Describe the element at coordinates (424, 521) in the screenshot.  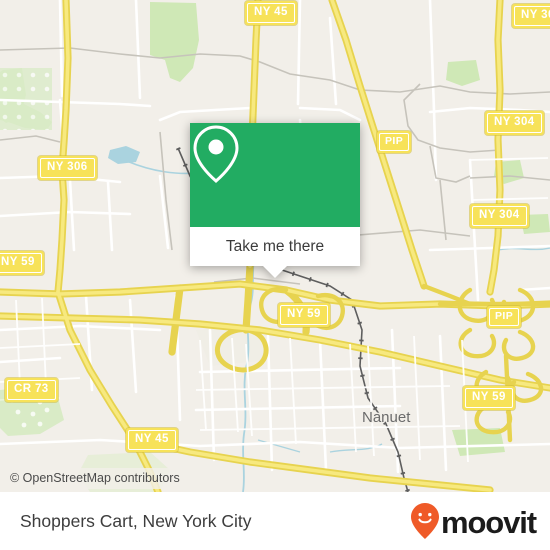
I see `moovit-smiley-pin-icon` at that location.